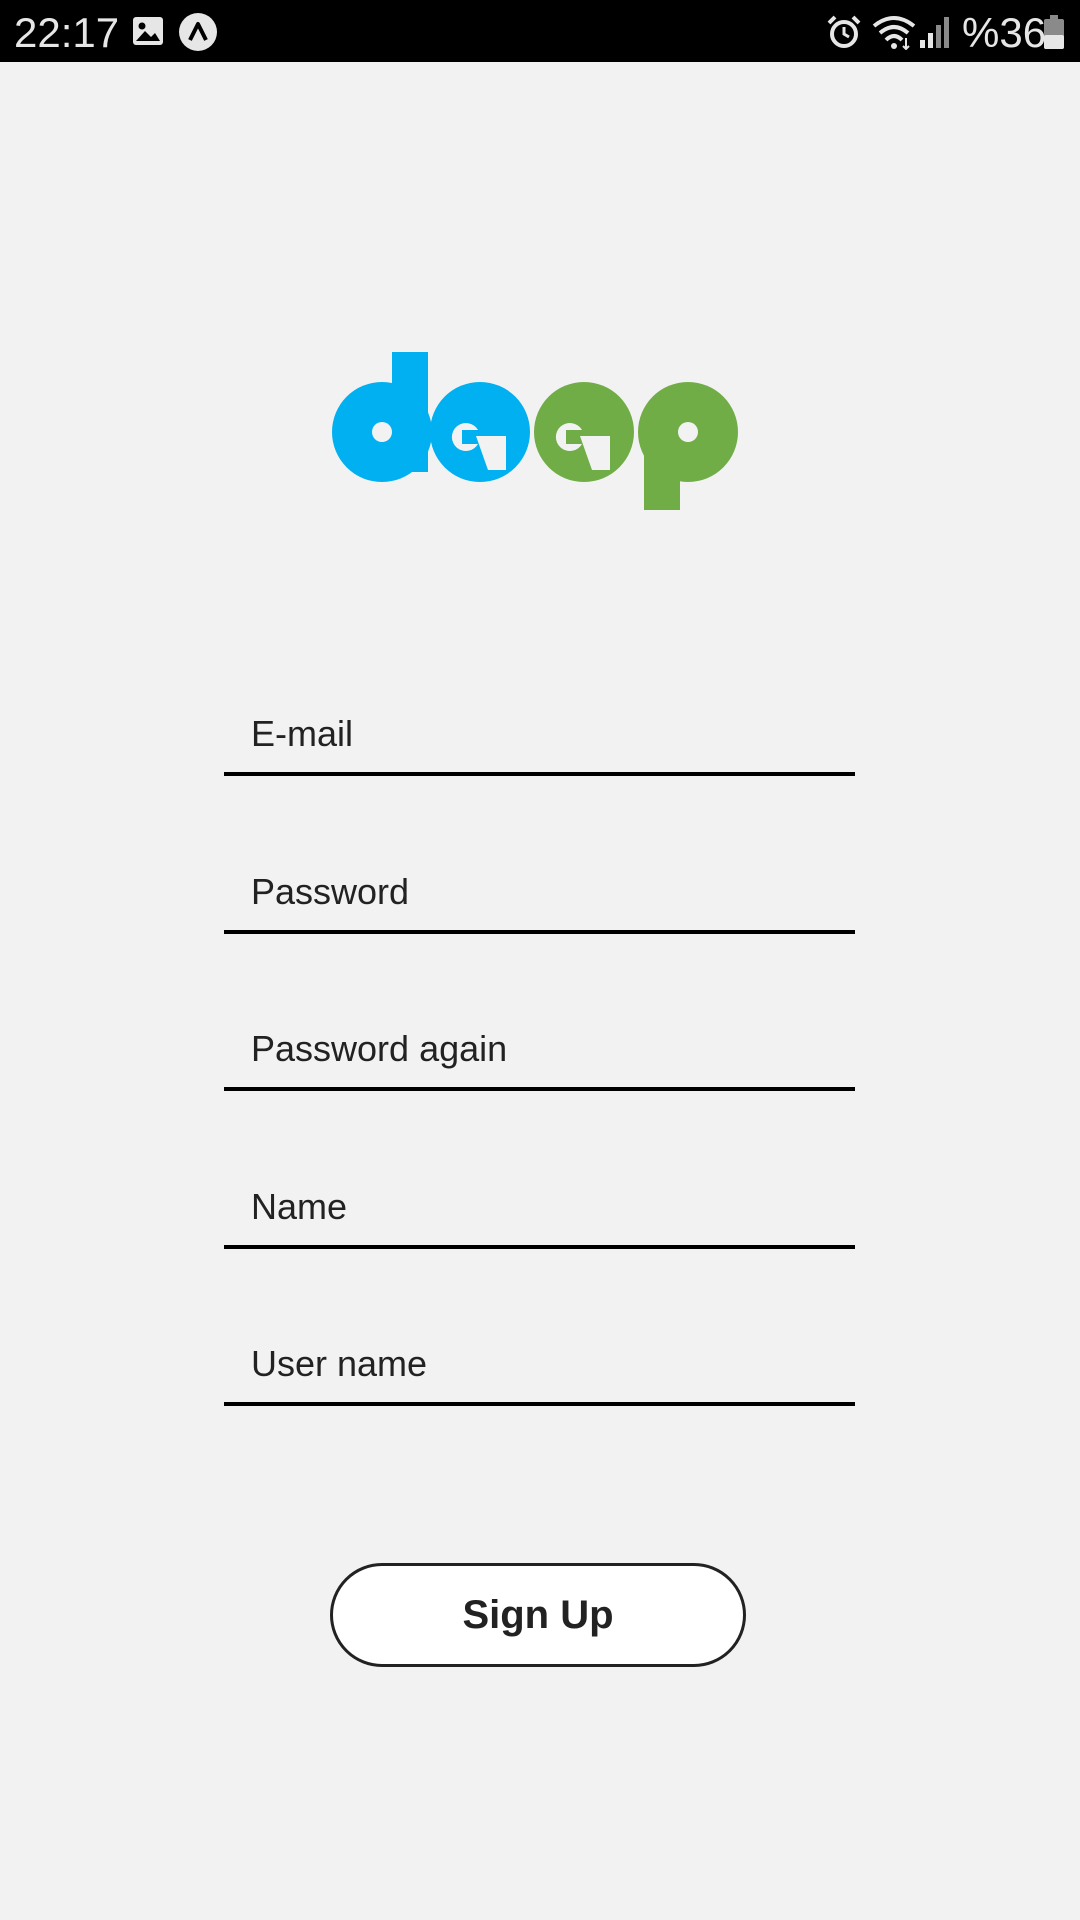  I want to click on sign-up-button: Sign Up, so click(538, 1615).